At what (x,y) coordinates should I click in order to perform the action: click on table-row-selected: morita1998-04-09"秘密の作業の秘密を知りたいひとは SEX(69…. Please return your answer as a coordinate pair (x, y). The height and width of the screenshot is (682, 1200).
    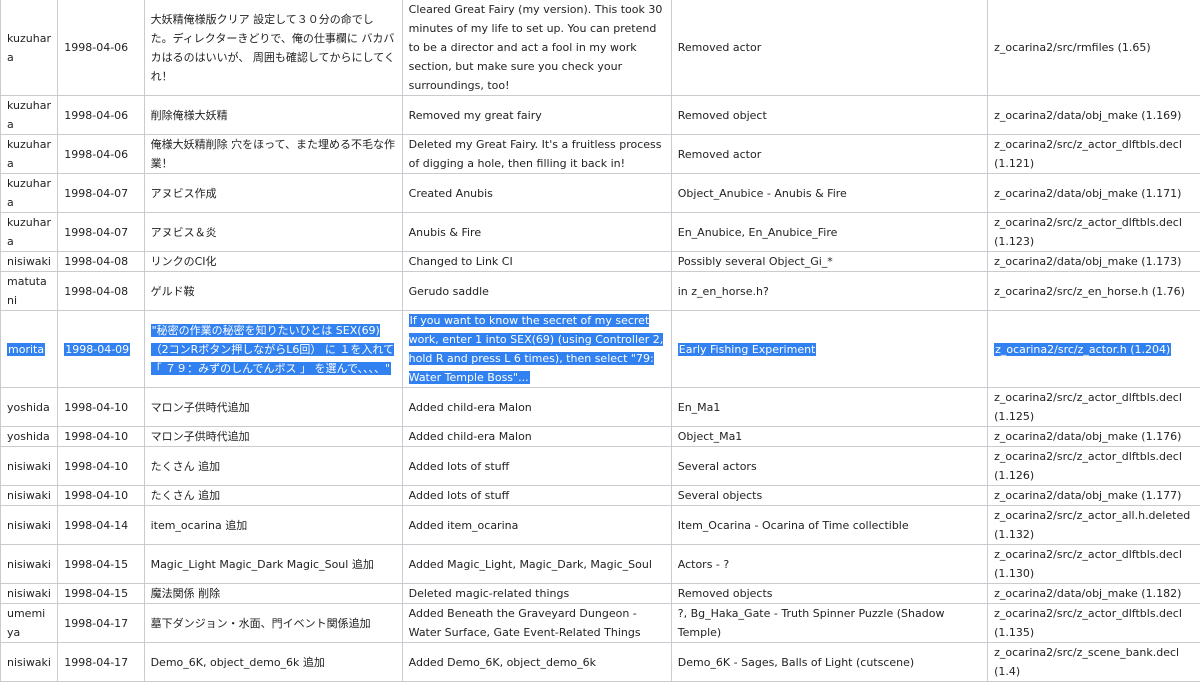
    Looking at the image, I should click on (600, 349).